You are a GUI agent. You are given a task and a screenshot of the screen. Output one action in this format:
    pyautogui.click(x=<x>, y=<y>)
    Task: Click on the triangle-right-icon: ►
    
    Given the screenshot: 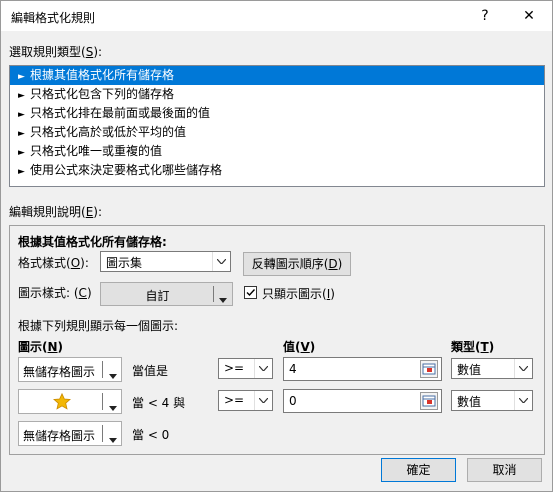 What is the action you would take?
    pyautogui.click(x=21, y=172)
    